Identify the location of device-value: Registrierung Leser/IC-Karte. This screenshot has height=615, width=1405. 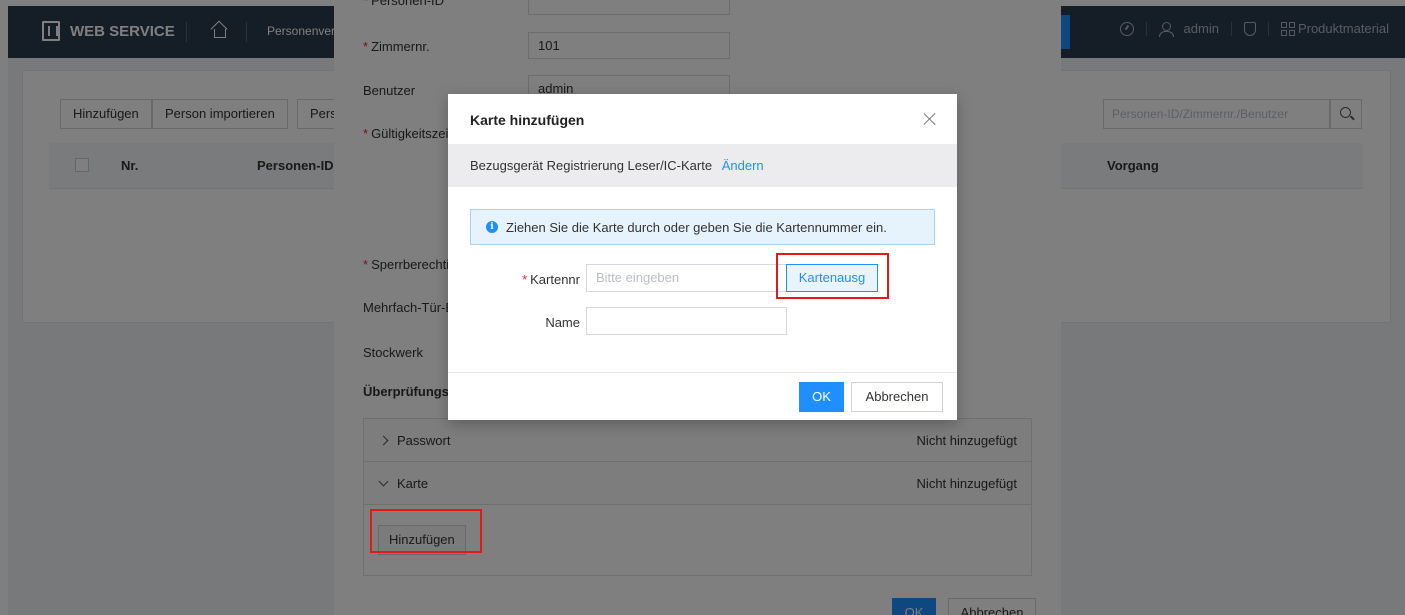
(629, 165).